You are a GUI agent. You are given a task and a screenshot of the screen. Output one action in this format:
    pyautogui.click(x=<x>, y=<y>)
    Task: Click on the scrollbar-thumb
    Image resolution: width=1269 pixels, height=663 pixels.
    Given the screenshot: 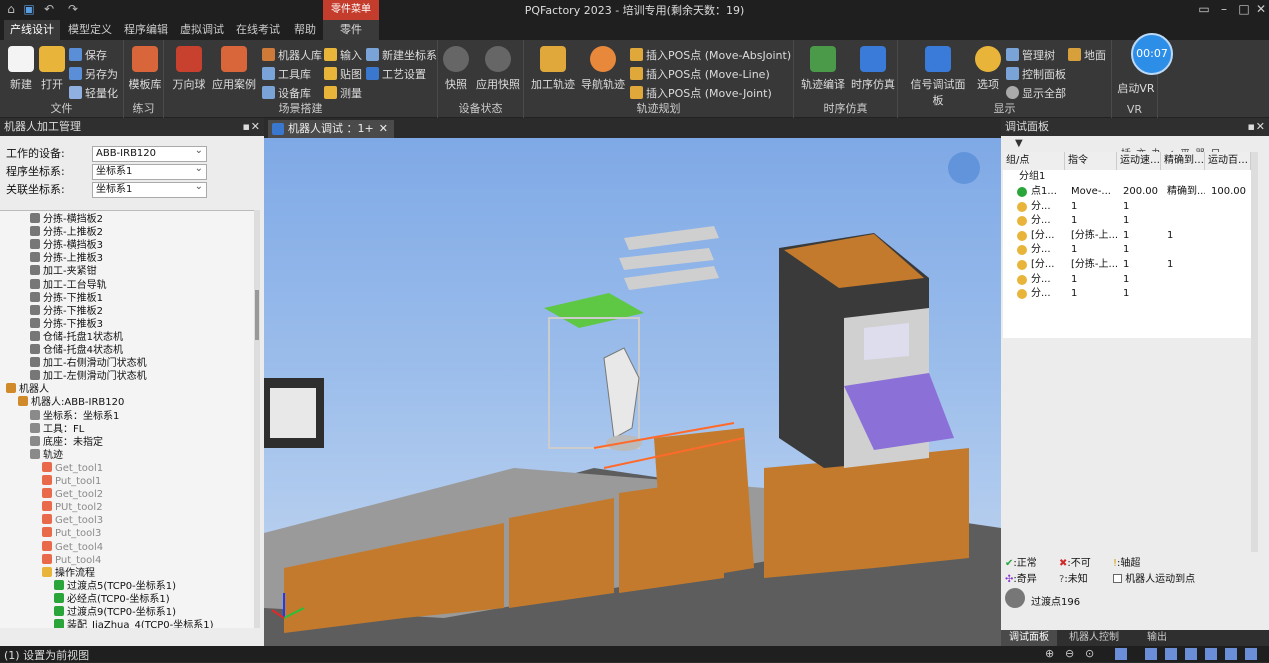 What is the action you would take?
    pyautogui.click(x=257, y=315)
    